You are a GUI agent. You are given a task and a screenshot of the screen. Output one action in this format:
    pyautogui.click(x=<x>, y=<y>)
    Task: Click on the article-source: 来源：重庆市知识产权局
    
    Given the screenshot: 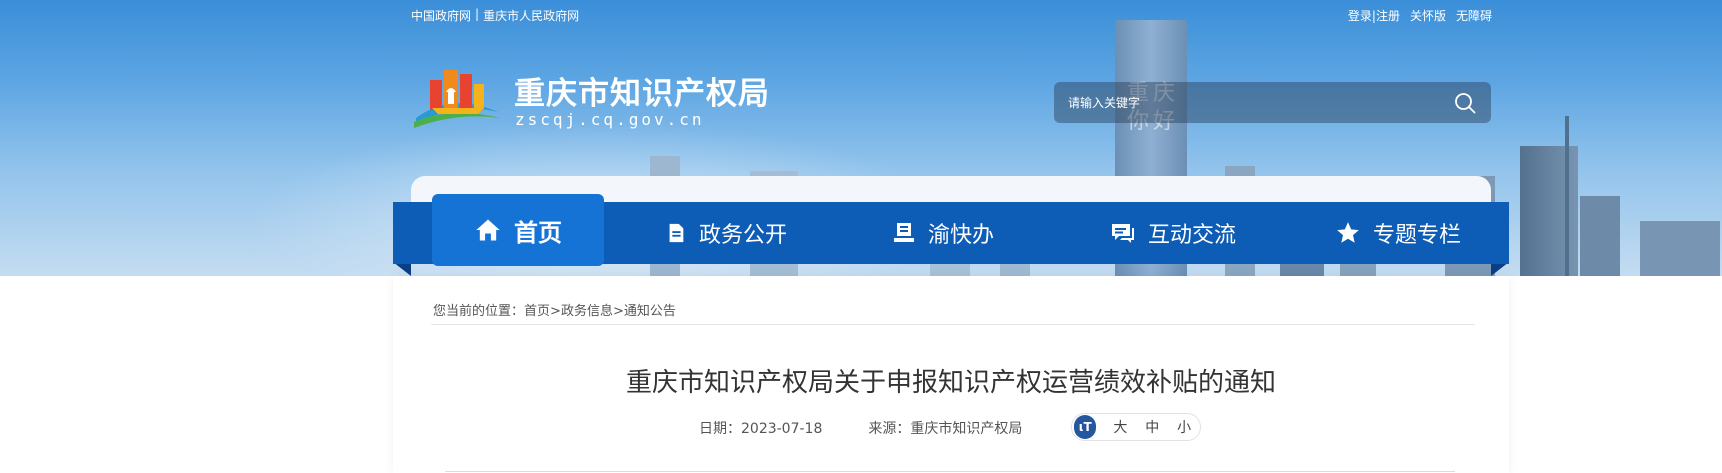 What is the action you would take?
    pyautogui.click(x=945, y=429)
    